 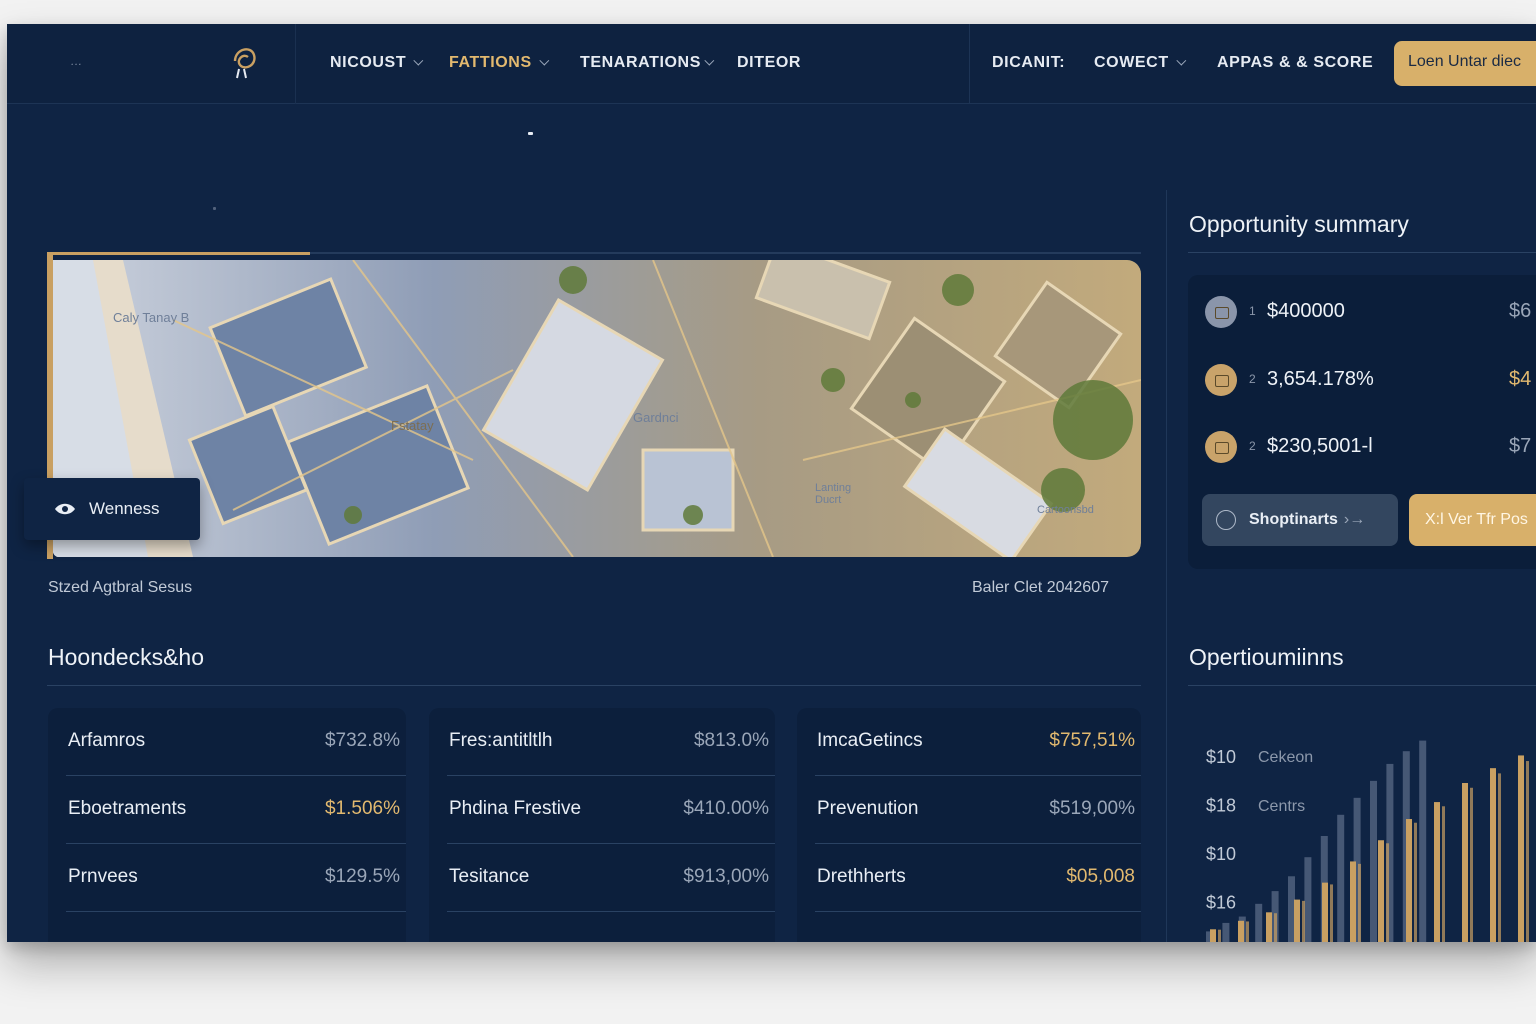 I want to click on row-label: Prnvees, so click(x=103, y=876).